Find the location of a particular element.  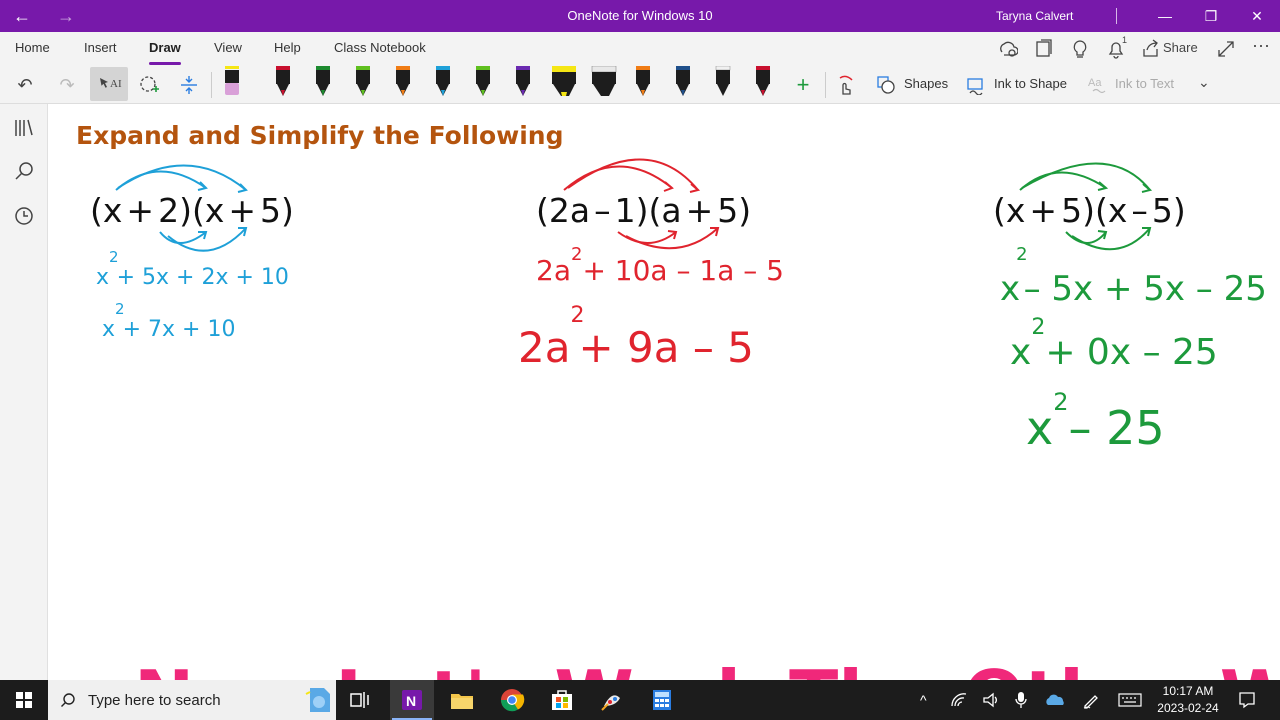

tab-draw: Draw is located at coordinates (165, 52).